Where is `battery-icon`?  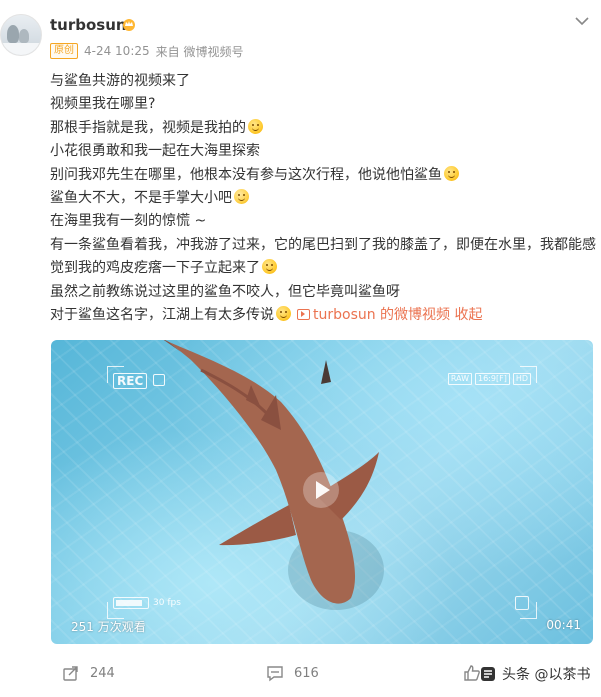 battery-icon is located at coordinates (131, 603).